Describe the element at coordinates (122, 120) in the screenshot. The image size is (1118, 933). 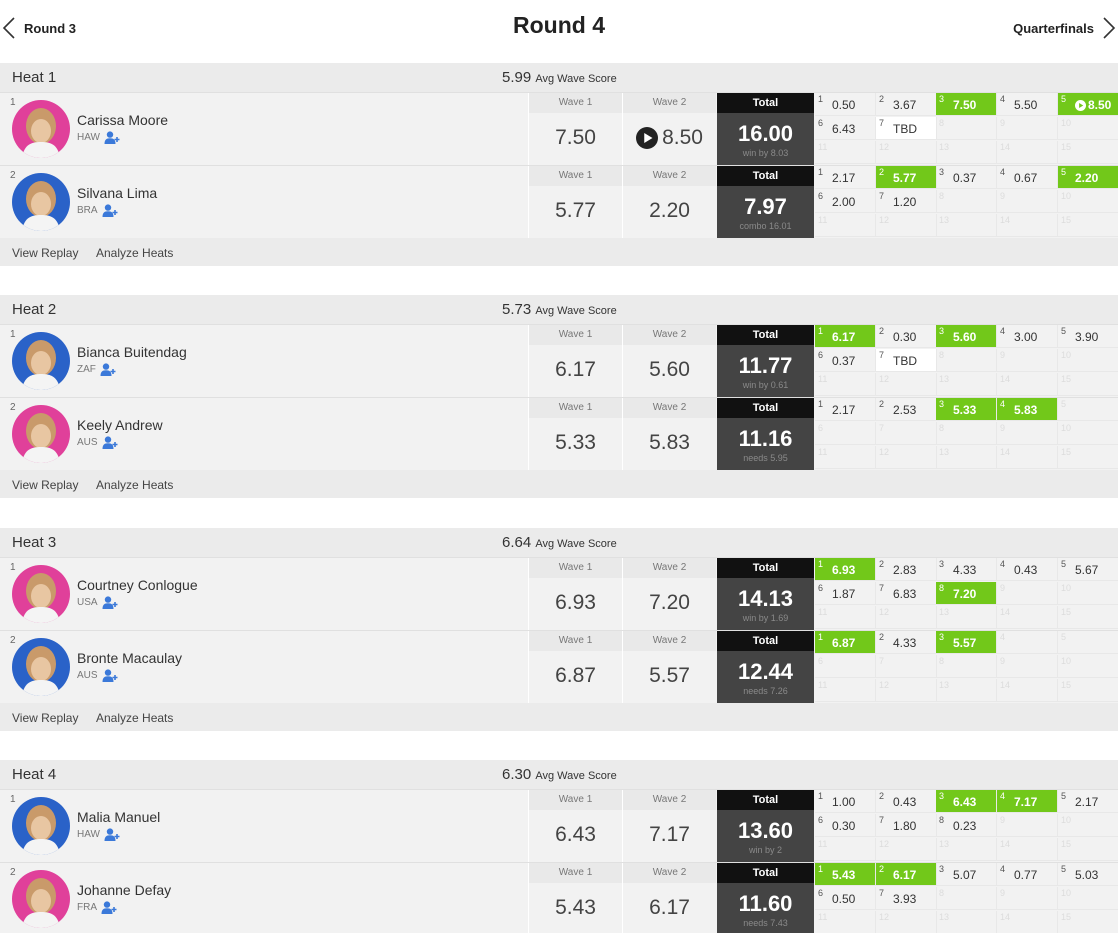
I see `surfer-name: Carissa Moore` at that location.